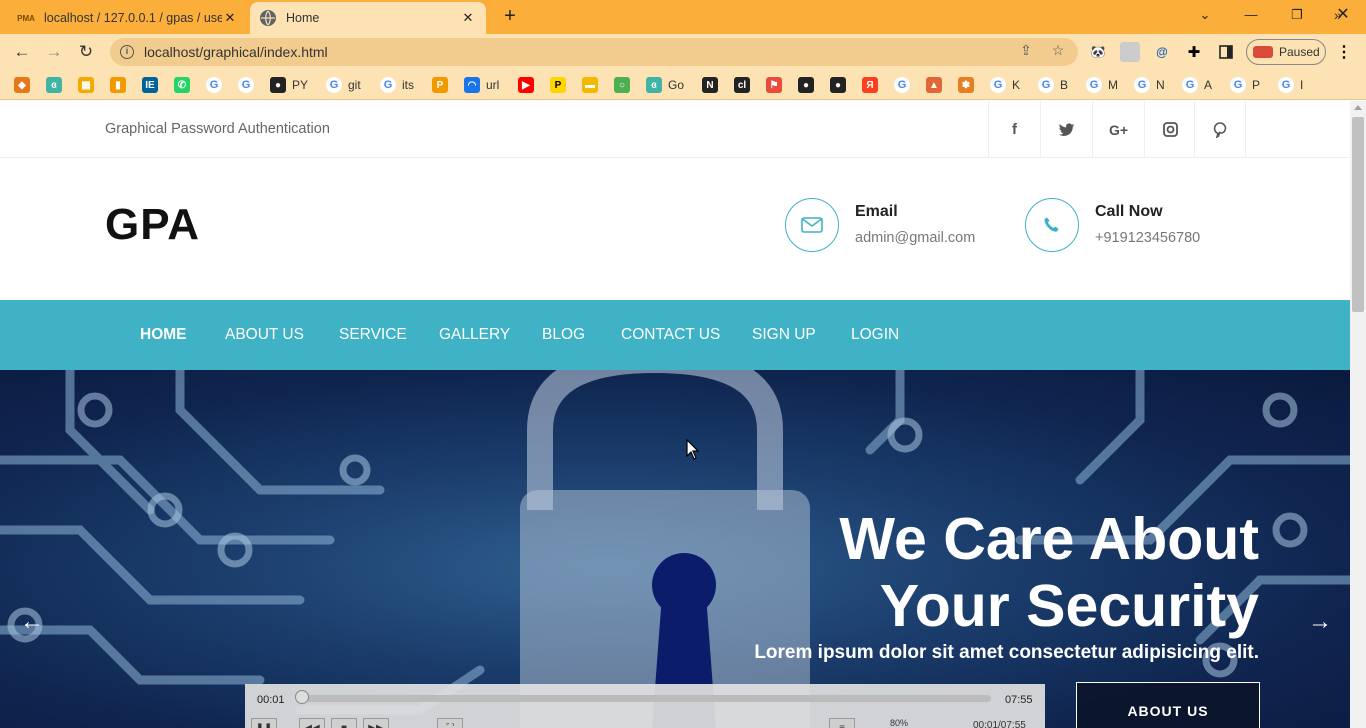  What do you see at coordinates (777, 85) in the screenshot?
I see `bookmark-item: ⚑` at bounding box center [777, 85].